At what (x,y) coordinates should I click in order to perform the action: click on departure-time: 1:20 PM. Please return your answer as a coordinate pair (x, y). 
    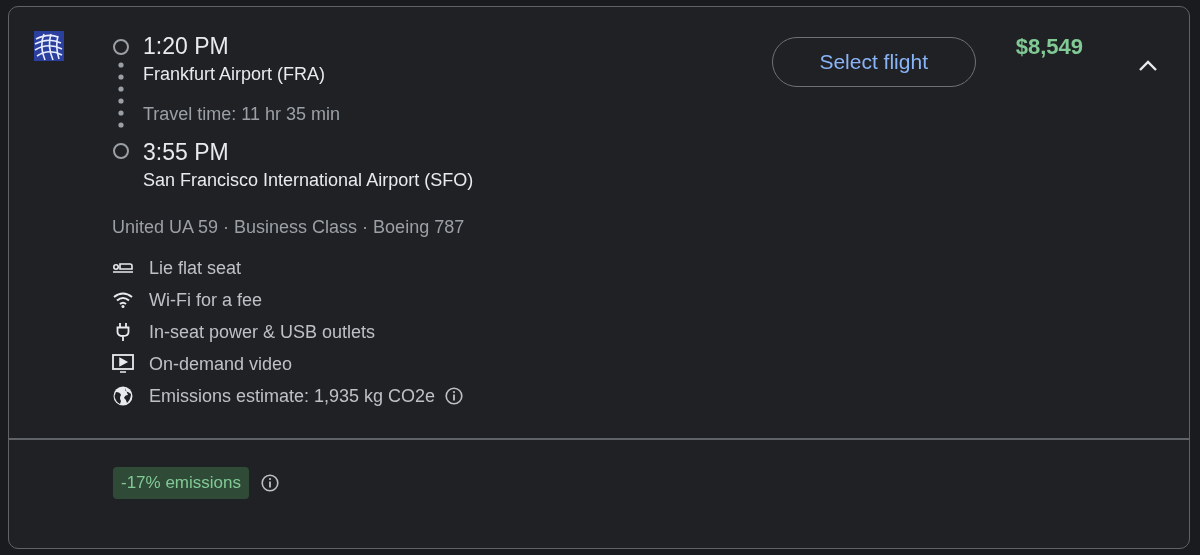
    Looking at the image, I should click on (186, 46).